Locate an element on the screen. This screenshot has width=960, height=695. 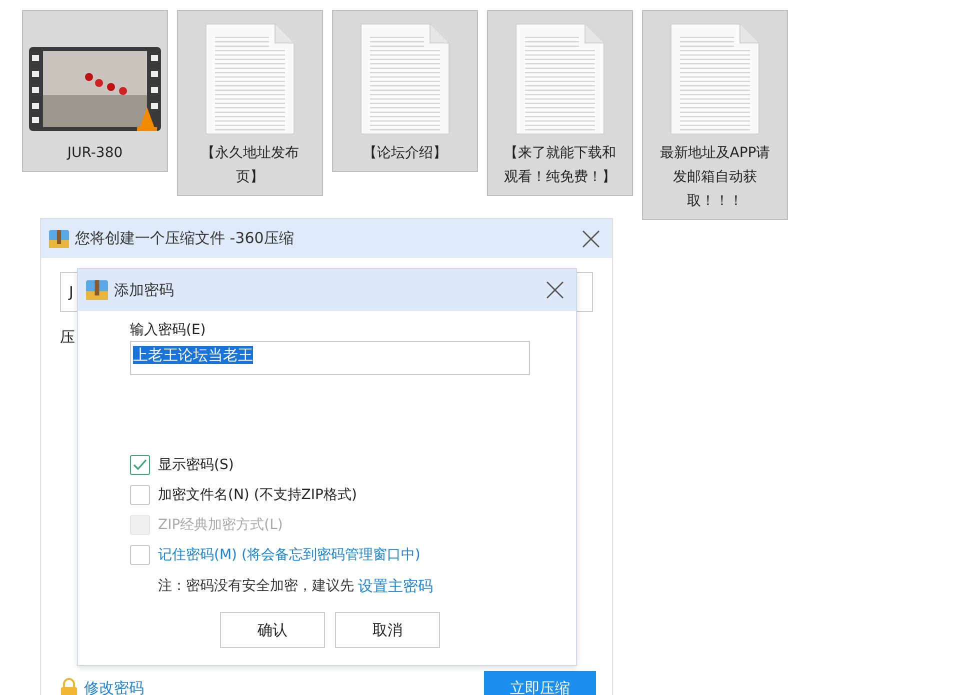
dialog-title: 添加密码 is located at coordinates (144, 290).